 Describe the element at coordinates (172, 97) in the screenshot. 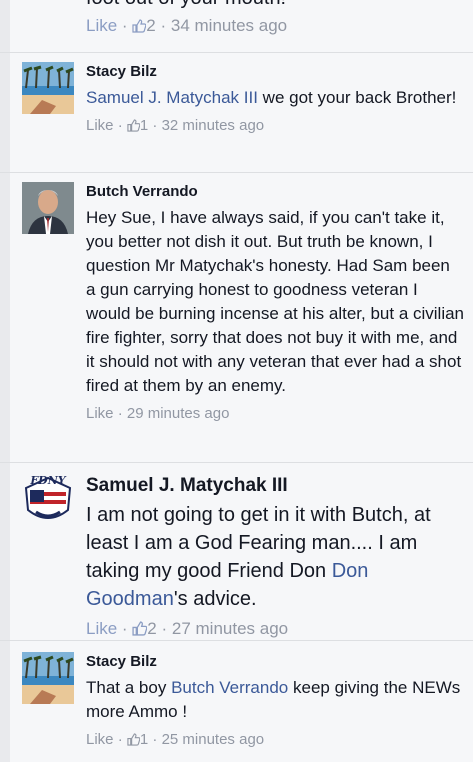

I see `mention-link: Samuel J. Matychak III` at that location.